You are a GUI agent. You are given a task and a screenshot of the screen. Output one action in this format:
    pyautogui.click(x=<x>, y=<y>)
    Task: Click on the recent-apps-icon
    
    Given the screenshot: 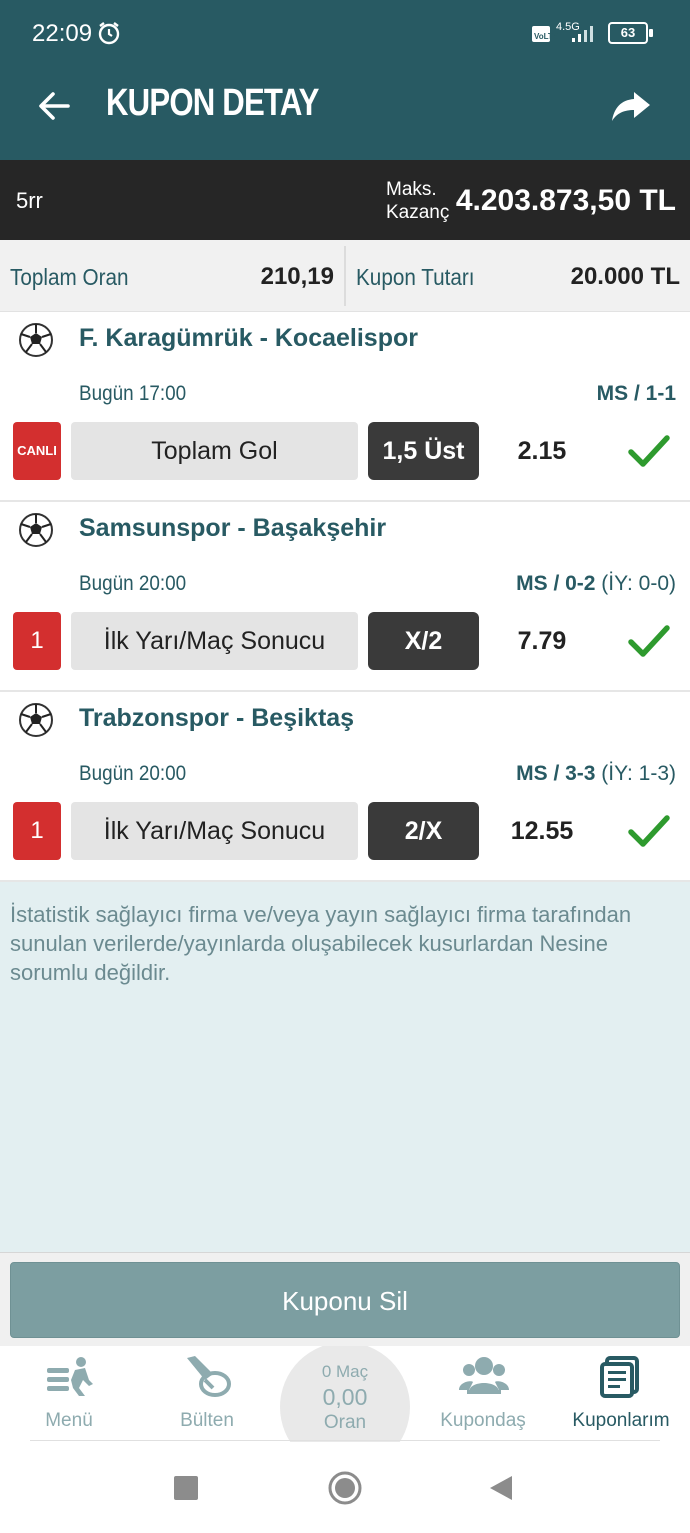 What is the action you would take?
    pyautogui.click(x=186, y=1488)
    